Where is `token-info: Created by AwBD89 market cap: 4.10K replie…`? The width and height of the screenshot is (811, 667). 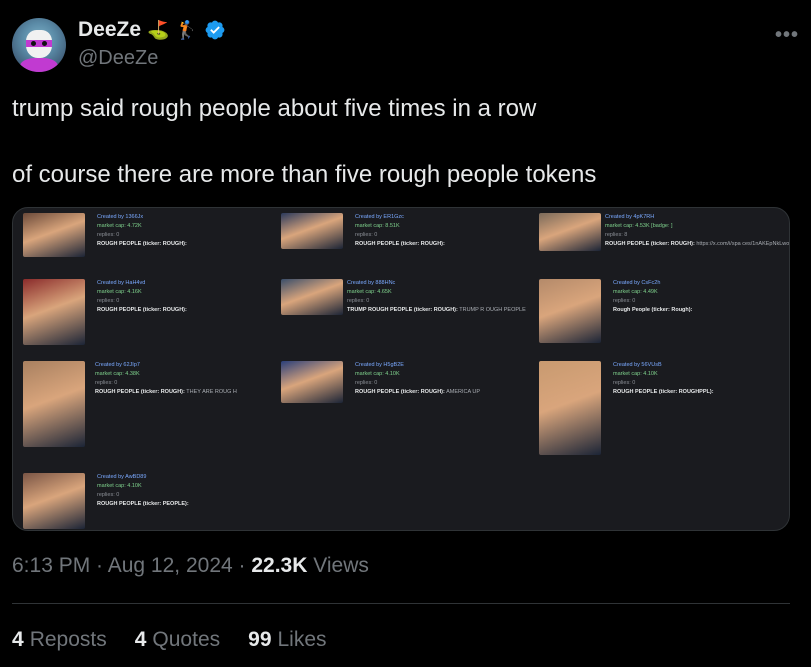 token-info: Created by AwBD89 market cap: 4.10K replie… is located at coordinates (143, 491).